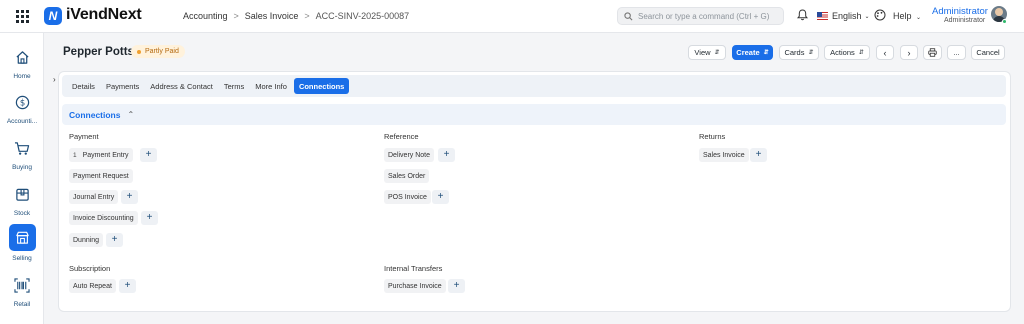 Image resolution: width=1024 pixels, height=324 pixels. I want to click on dunning-label: Dunning, so click(86, 240).